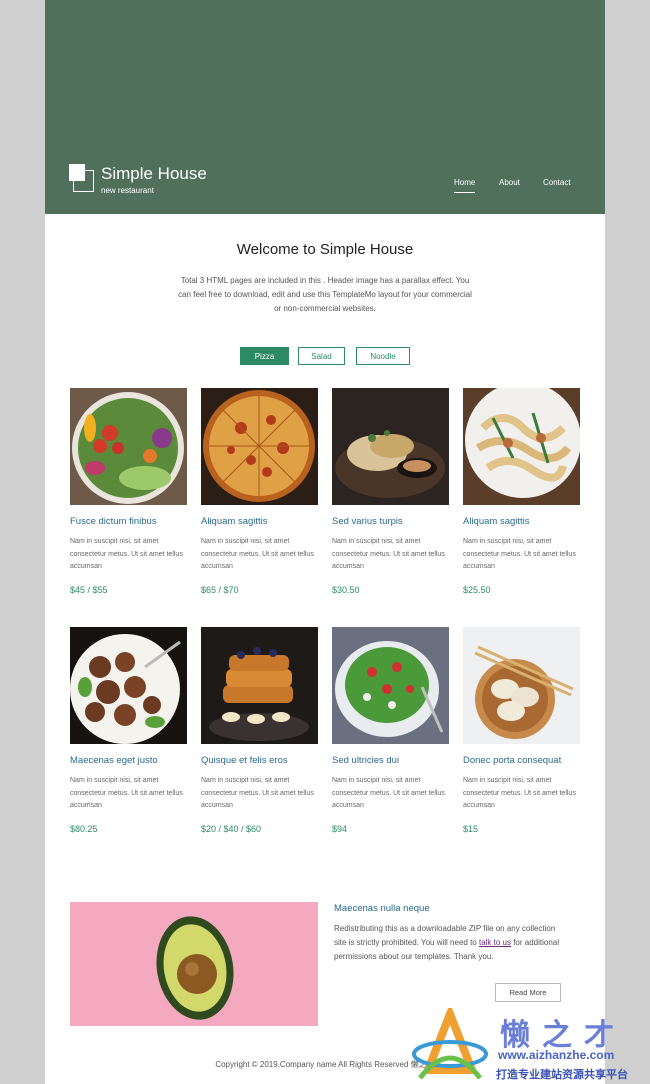 This screenshot has width=650, height=1084. What do you see at coordinates (450, 1044) in the screenshot?
I see `watermark-logo-icon` at bounding box center [450, 1044].